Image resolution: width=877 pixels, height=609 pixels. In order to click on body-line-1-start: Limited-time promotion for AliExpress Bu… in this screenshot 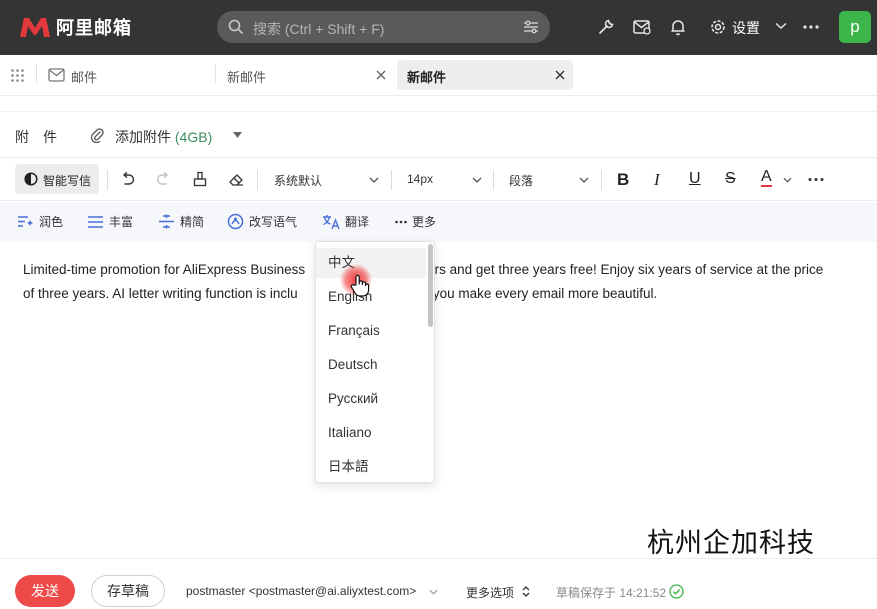, I will do `click(164, 269)`.